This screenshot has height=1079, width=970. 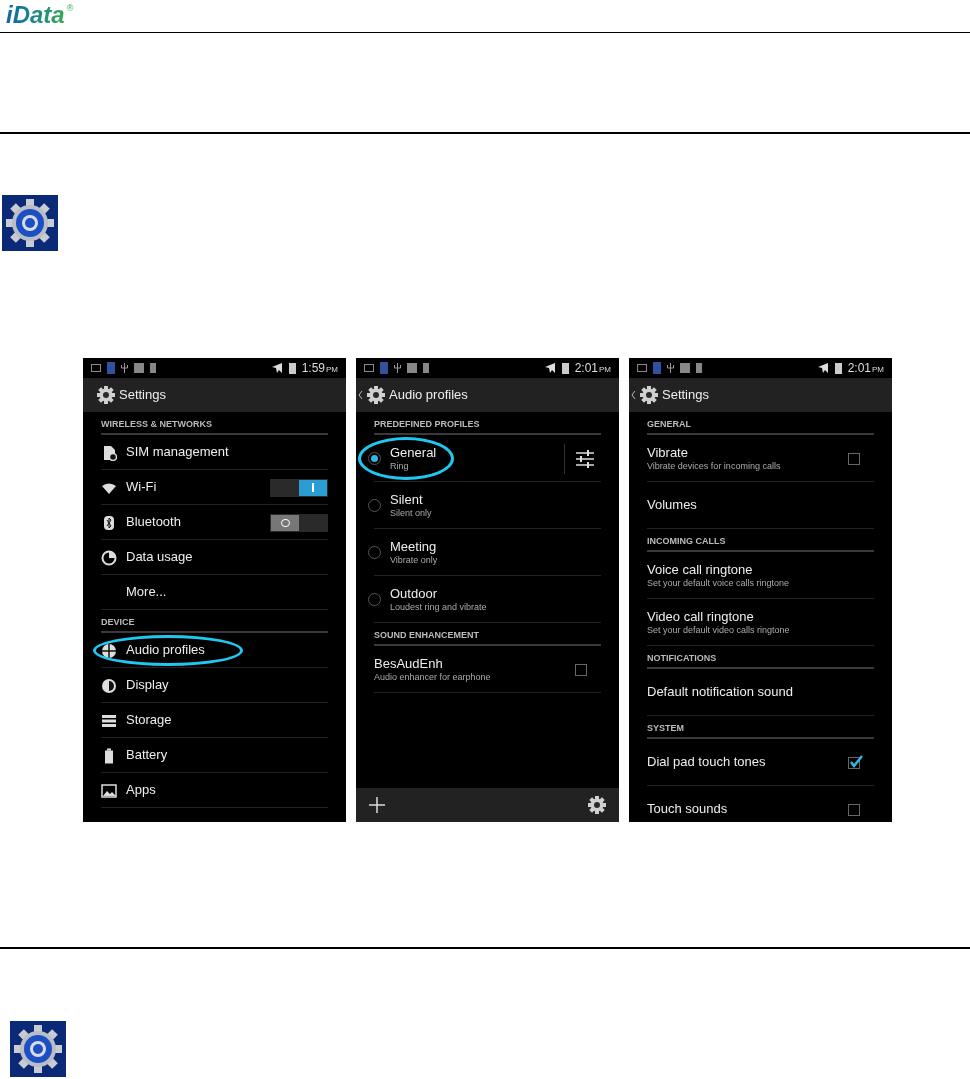 What do you see at coordinates (30, 223) in the screenshot?
I see `settings-app-icon` at bounding box center [30, 223].